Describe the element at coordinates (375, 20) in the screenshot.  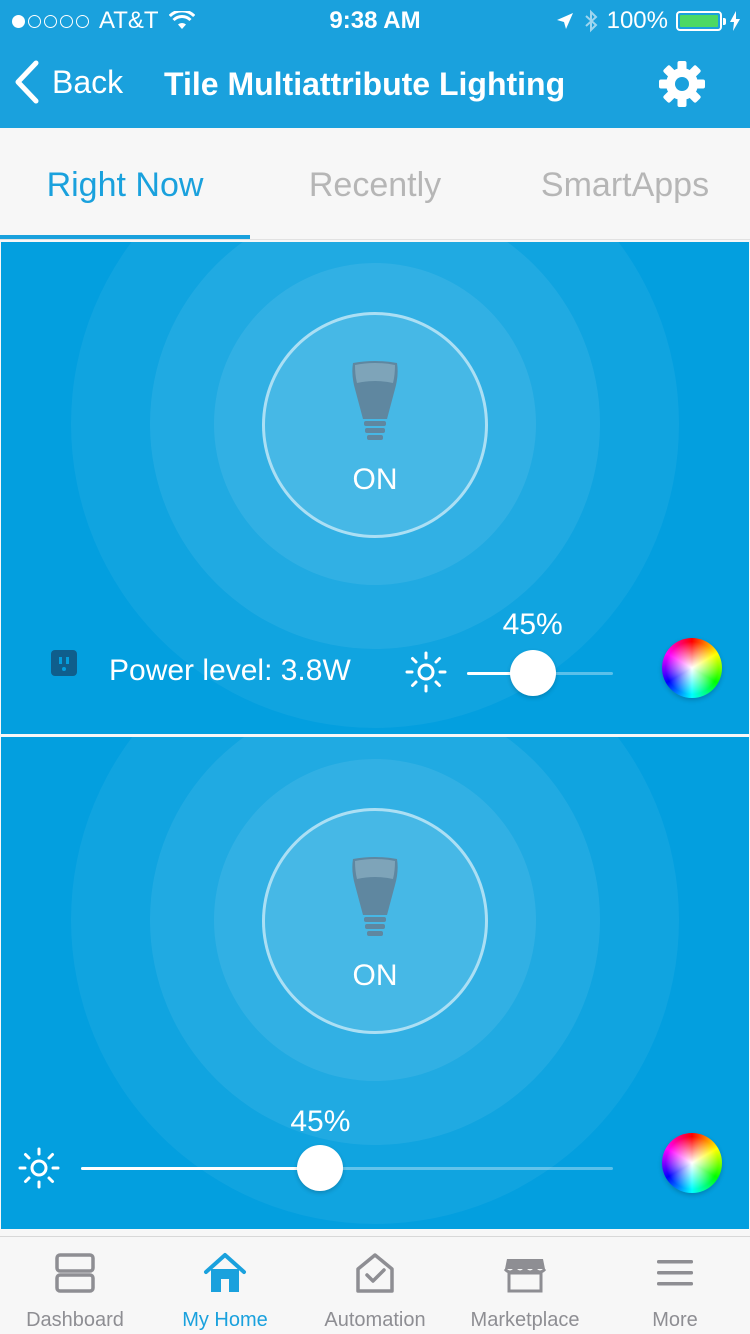
I see `status-bar: AT&T 9:38 AM 100%` at that location.